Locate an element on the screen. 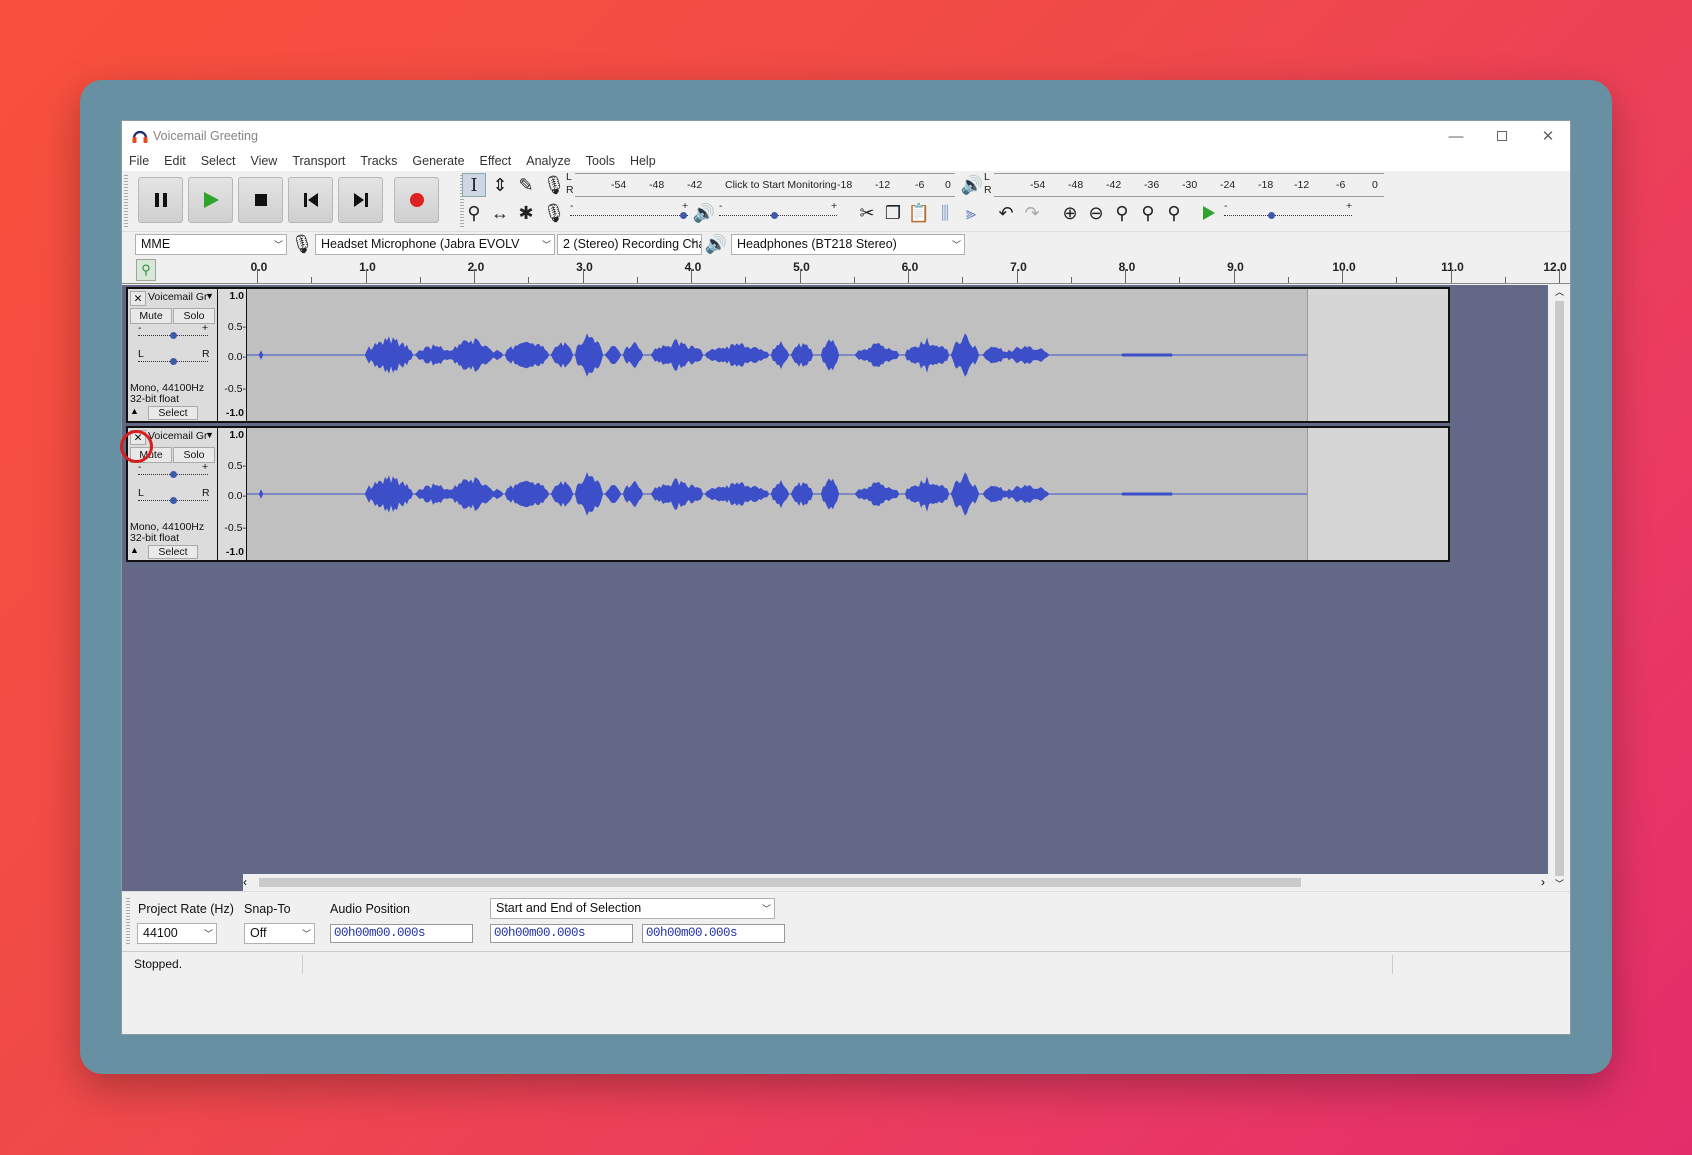 This screenshot has height=1155, width=1692. silence-button: ⫸ is located at coordinates (971, 213).